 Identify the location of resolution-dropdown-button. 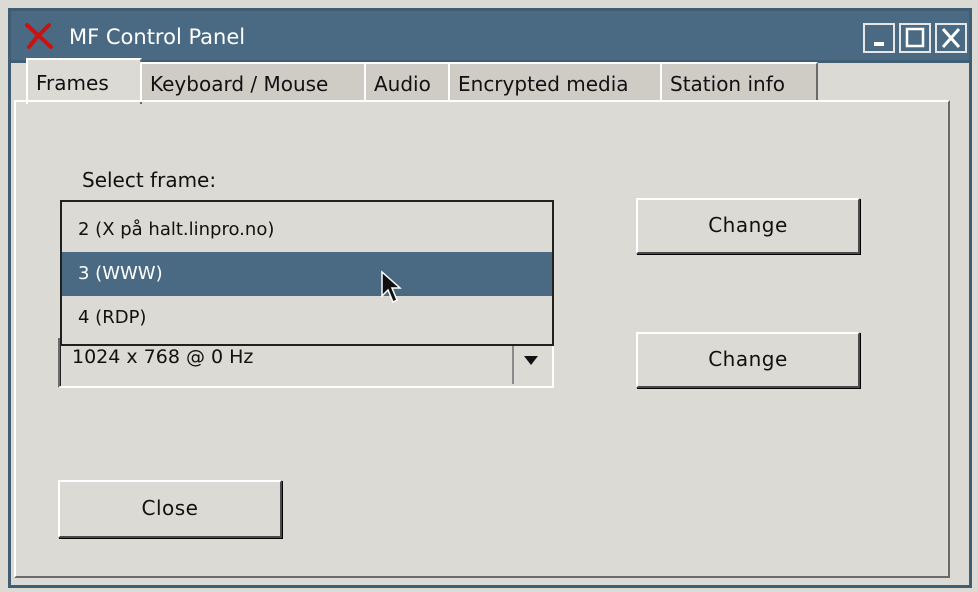
(531, 363).